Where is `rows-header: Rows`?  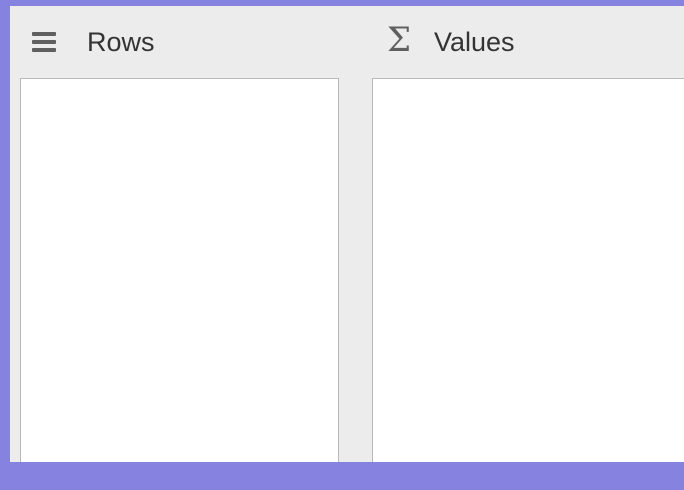
rows-header: Rows is located at coordinates (93, 42).